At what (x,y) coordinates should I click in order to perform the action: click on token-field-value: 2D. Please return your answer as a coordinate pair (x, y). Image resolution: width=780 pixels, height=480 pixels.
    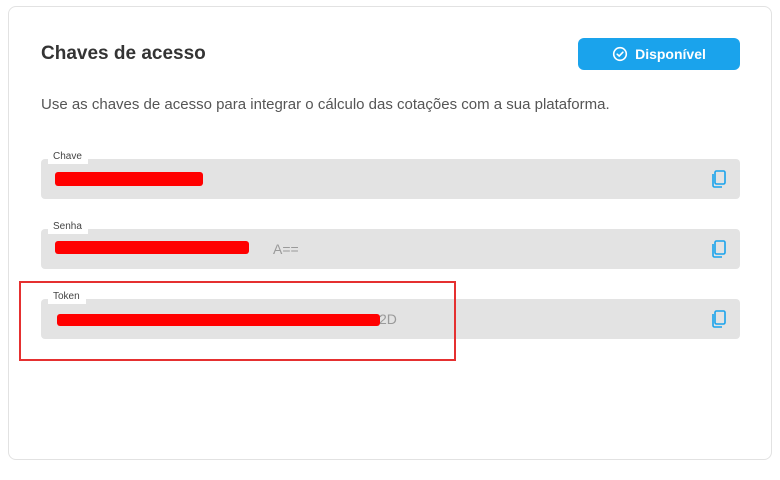
    Looking at the image, I should click on (388, 319).